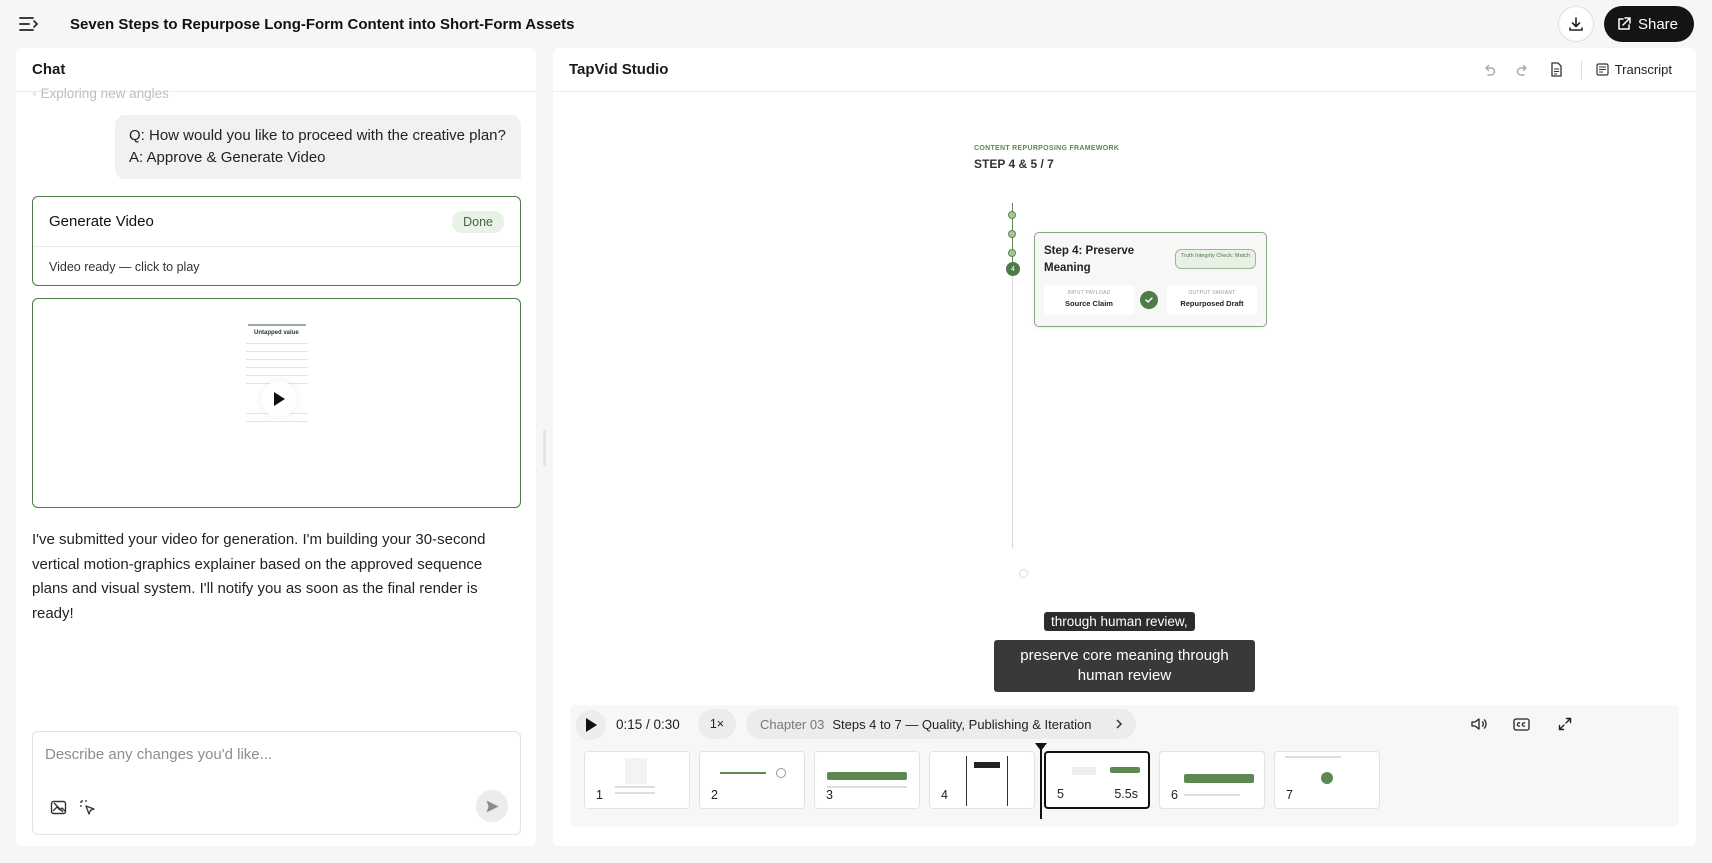 Image resolution: width=1712 pixels, height=863 pixels. I want to click on timeline-clip-3: 3, so click(867, 780).